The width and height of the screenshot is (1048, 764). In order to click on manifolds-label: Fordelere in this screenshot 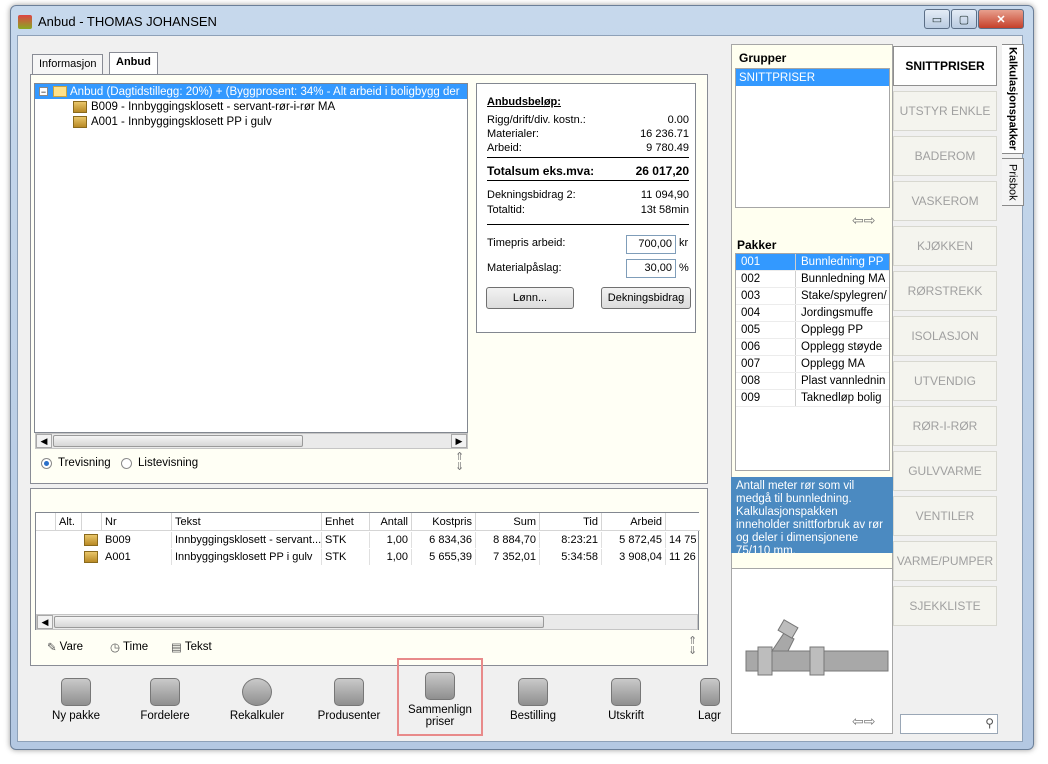, I will do `click(165, 716)`.